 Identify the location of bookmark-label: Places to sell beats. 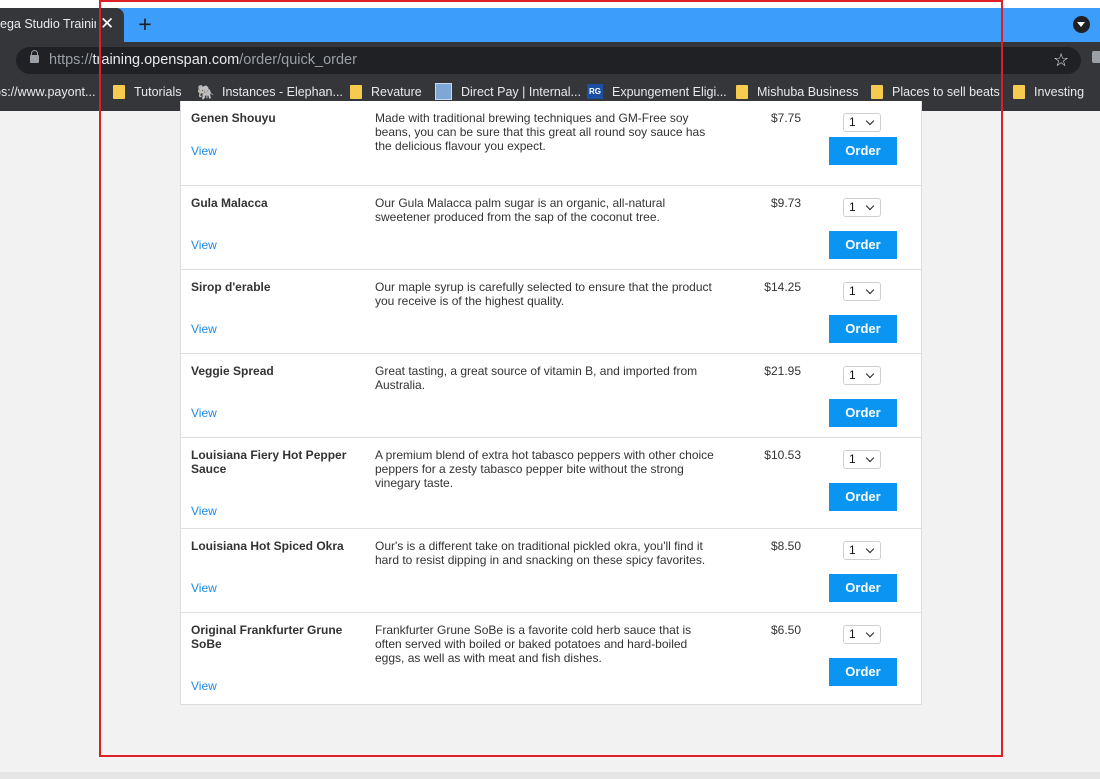
(946, 92).